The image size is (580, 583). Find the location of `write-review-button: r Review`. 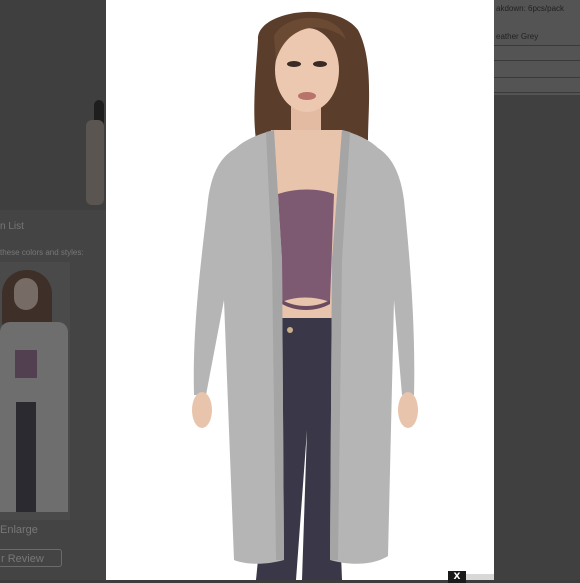

write-review-button: r Review is located at coordinates (31, 558).